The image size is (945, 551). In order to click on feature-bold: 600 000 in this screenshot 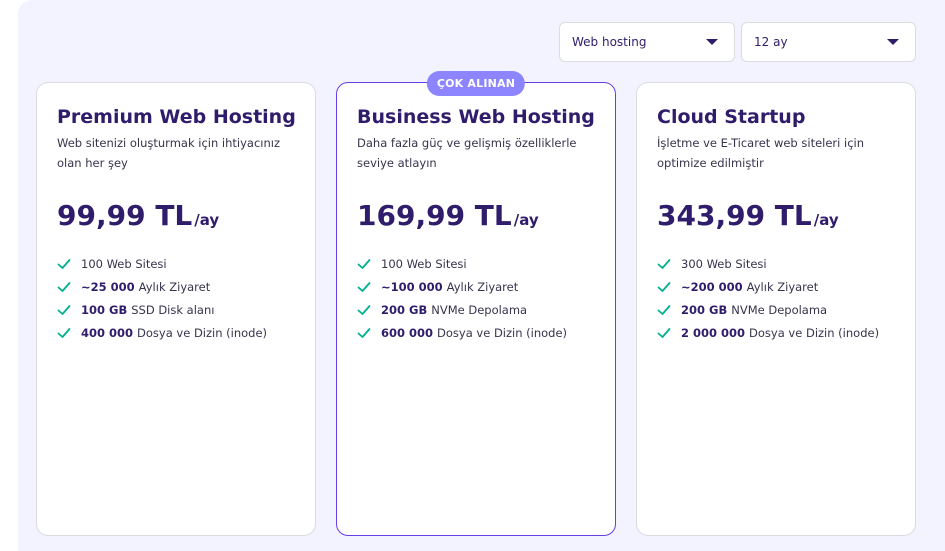, I will do `click(407, 332)`.